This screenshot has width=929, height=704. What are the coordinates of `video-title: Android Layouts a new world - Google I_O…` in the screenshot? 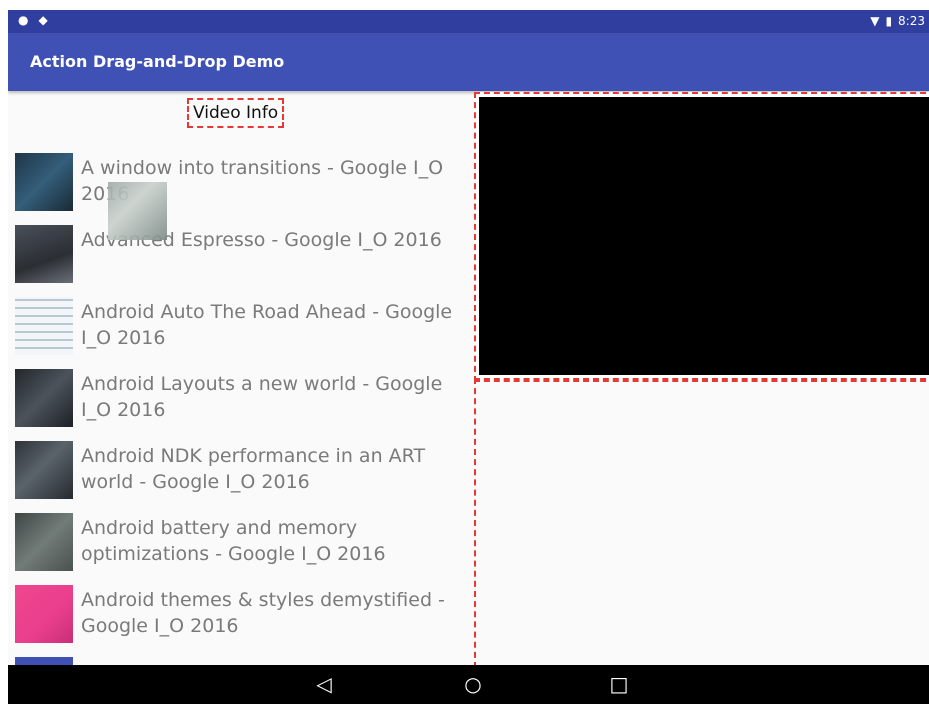 It's located at (262, 397).